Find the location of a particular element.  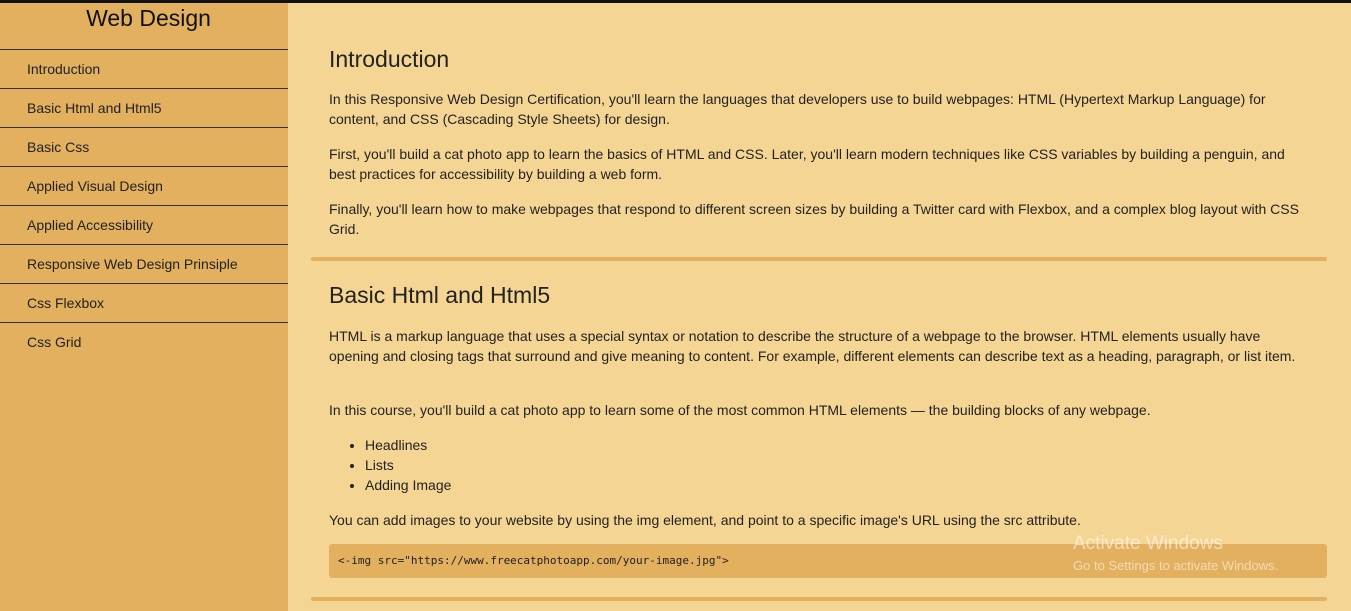

html-elements-list-wrap: Headlines Lists Adding Image is located at coordinates (819, 465).